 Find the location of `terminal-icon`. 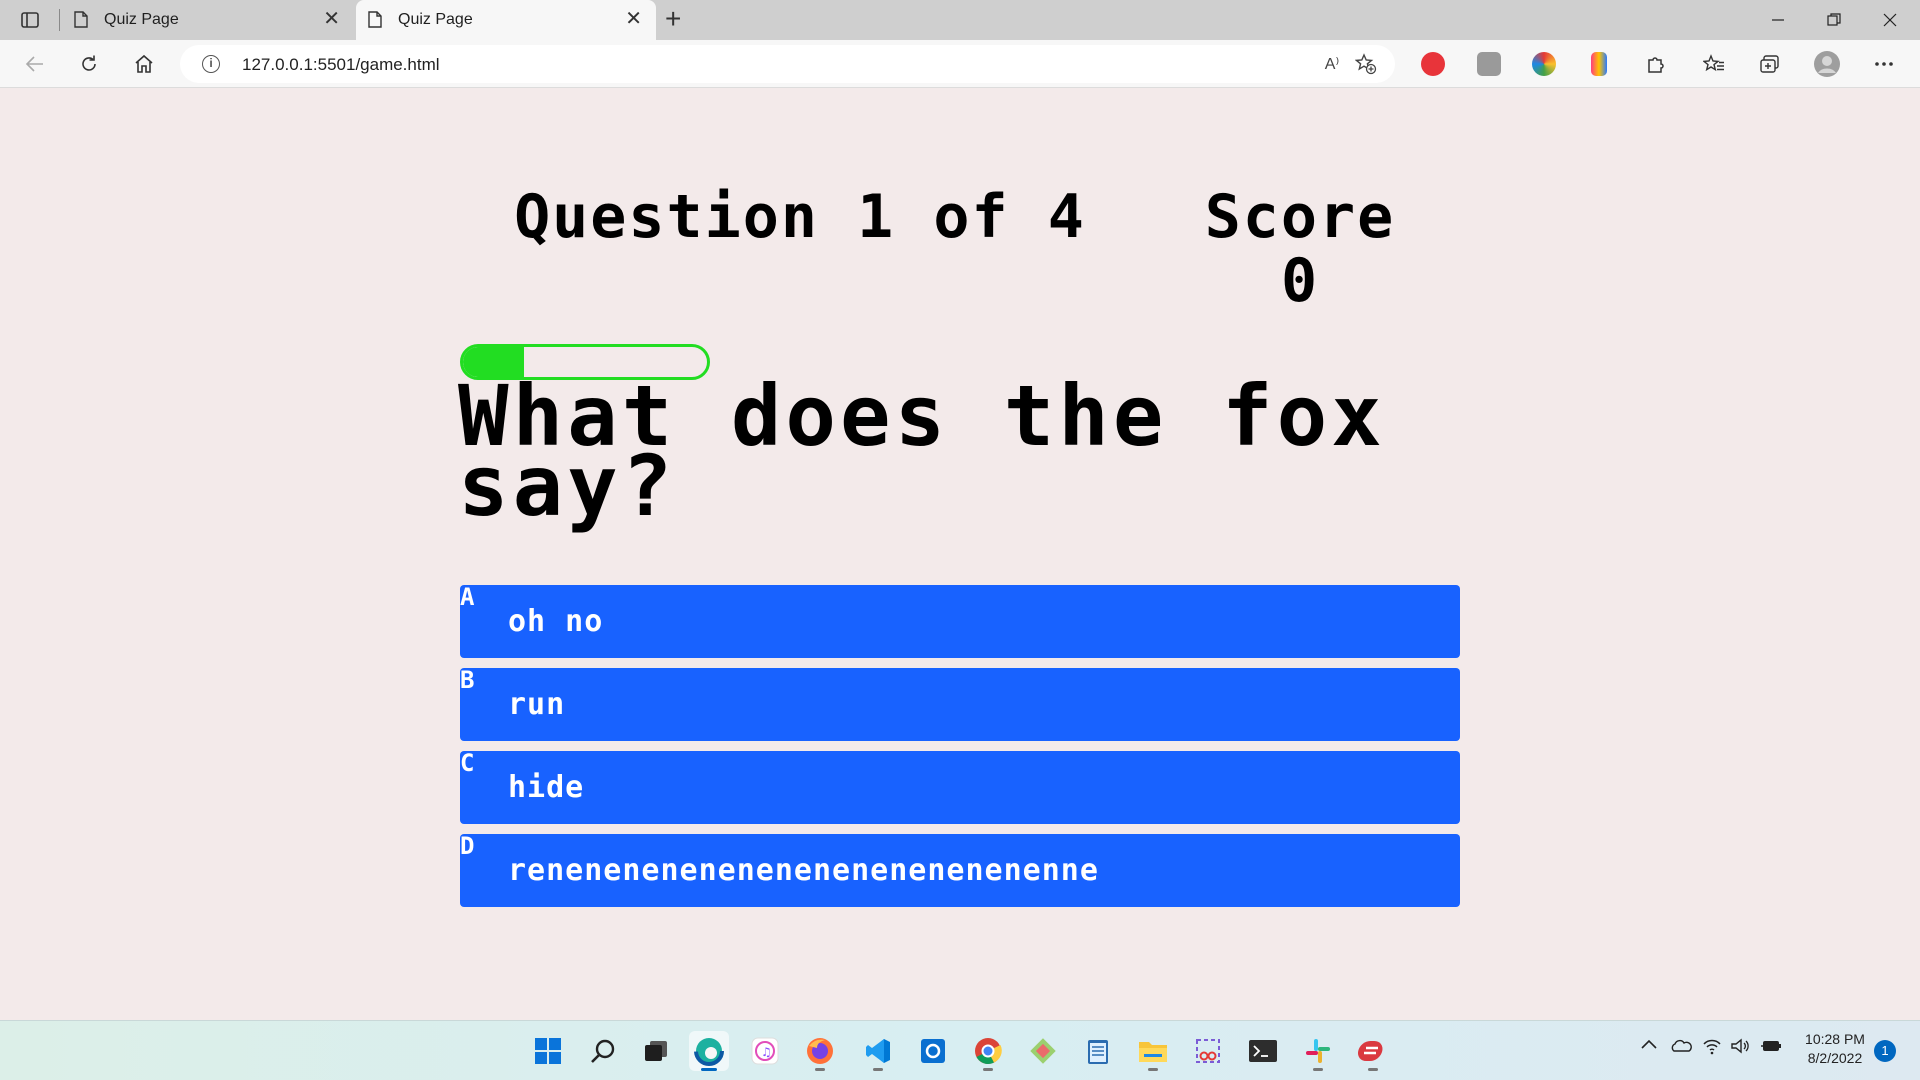

terminal-icon is located at coordinates (1263, 1051).